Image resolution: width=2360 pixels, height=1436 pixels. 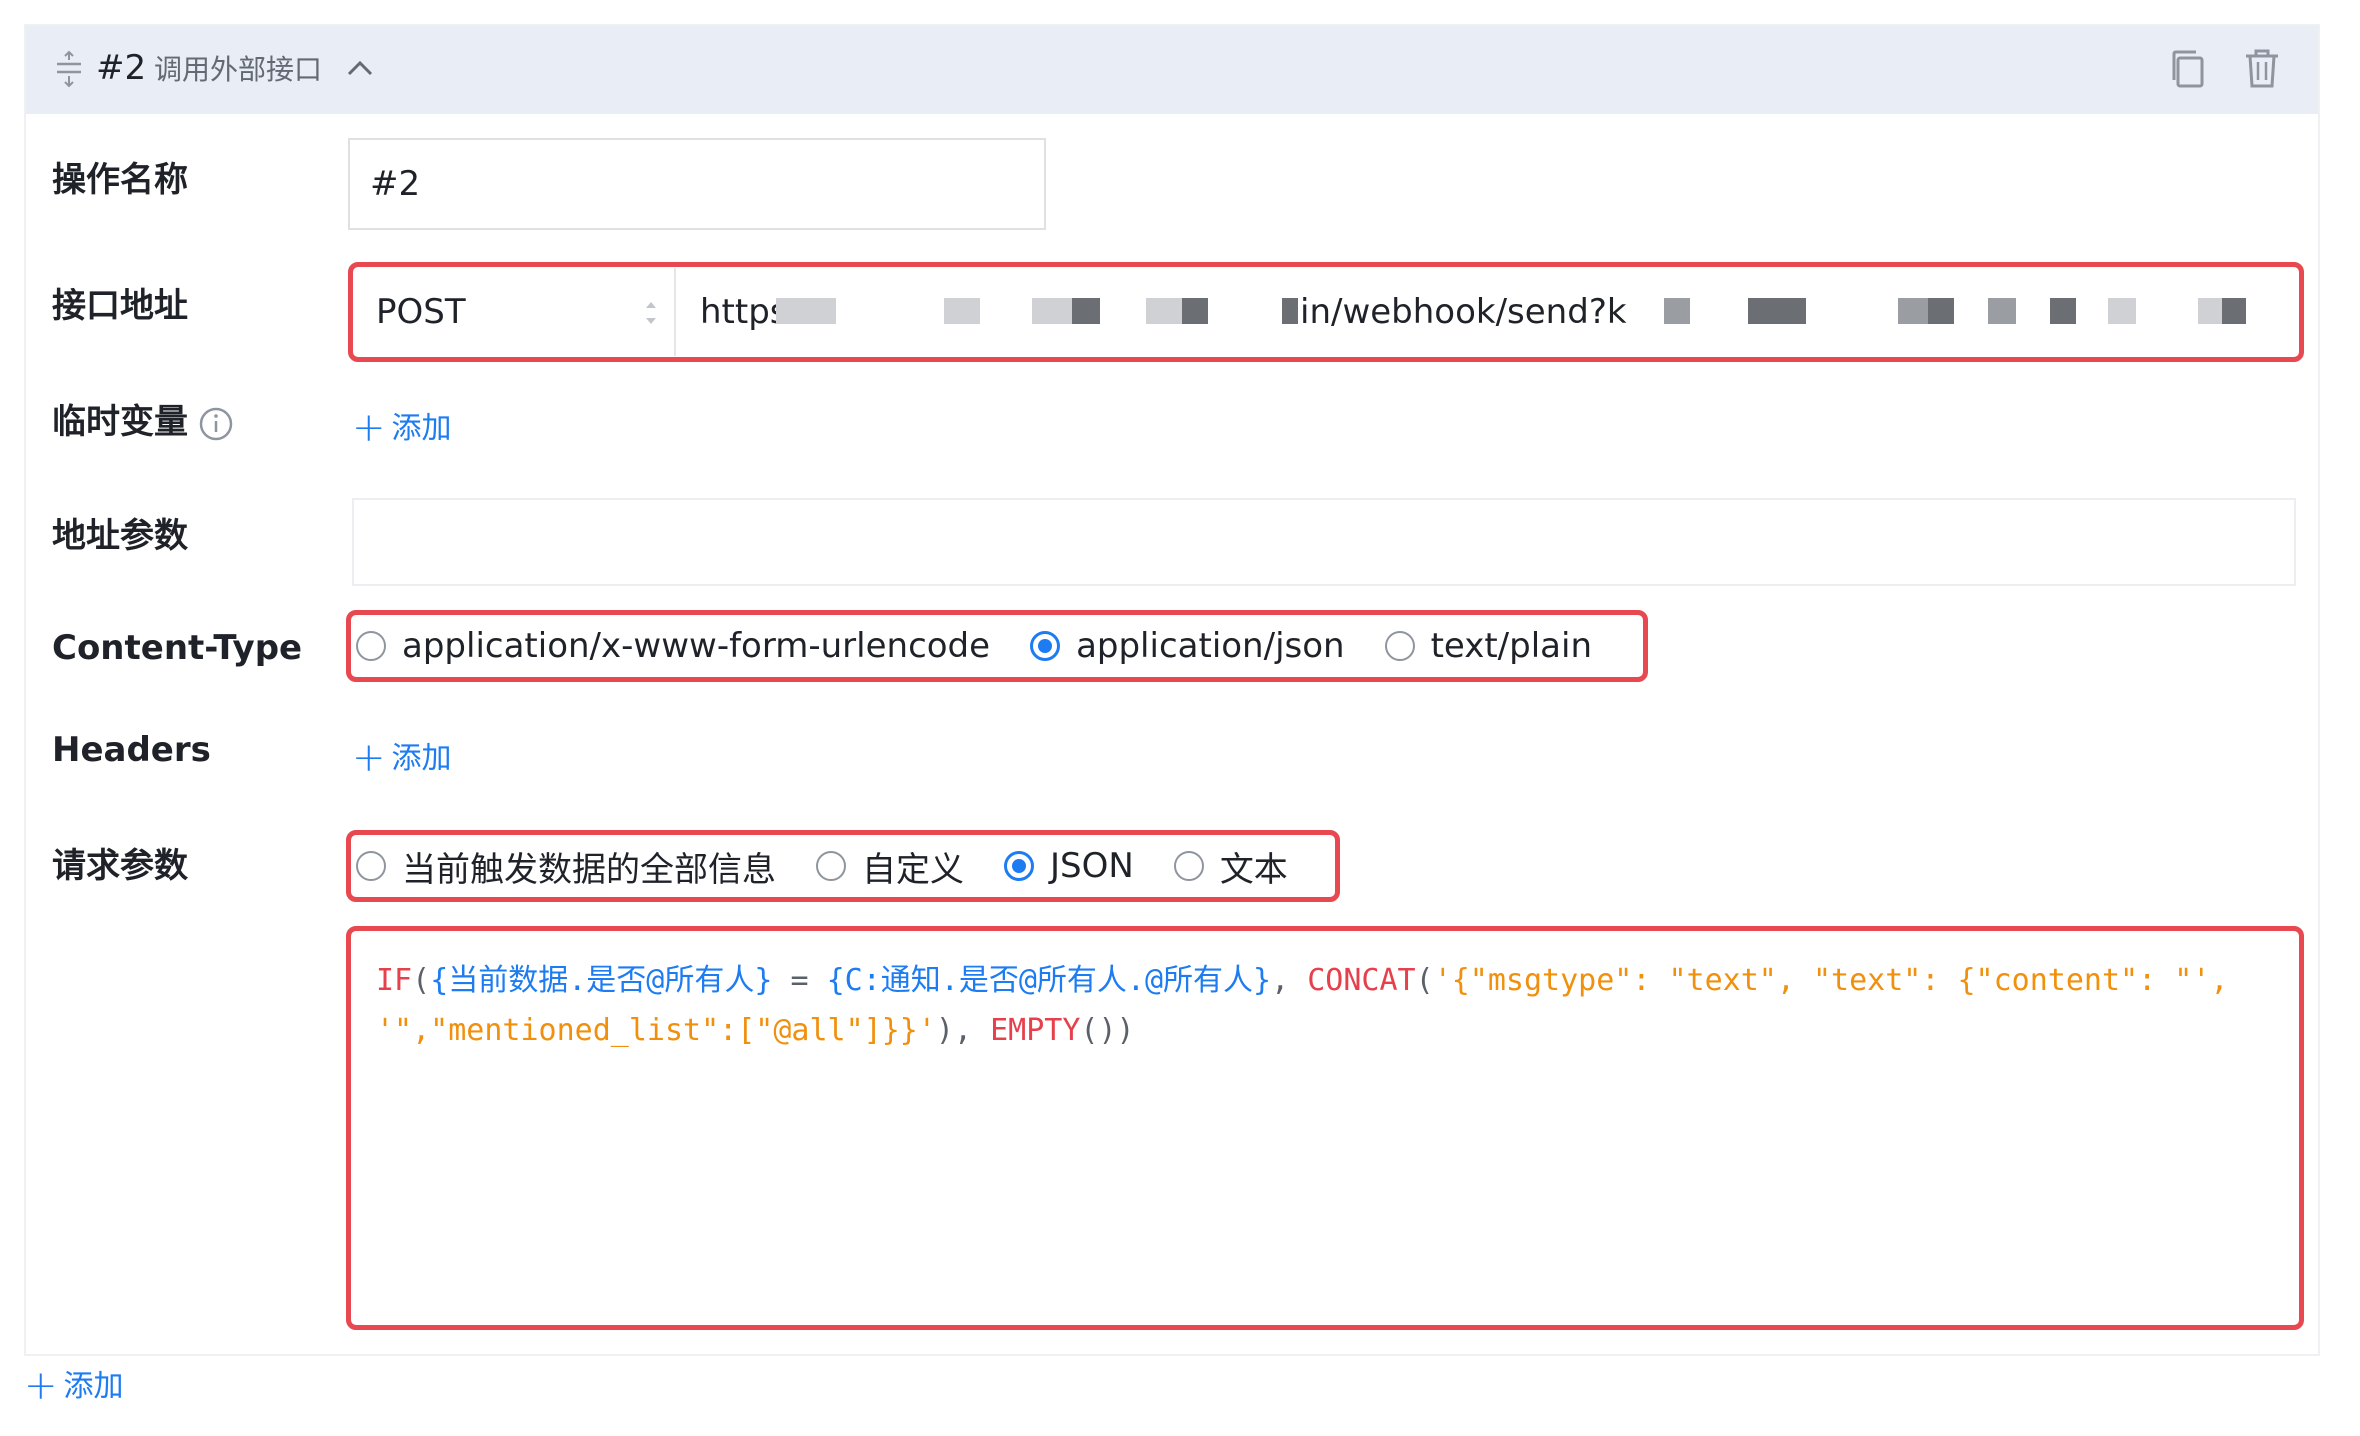 What do you see at coordinates (120, 536) in the screenshot?
I see `url-params-label: 地址参数` at bounding box center [120, 536].